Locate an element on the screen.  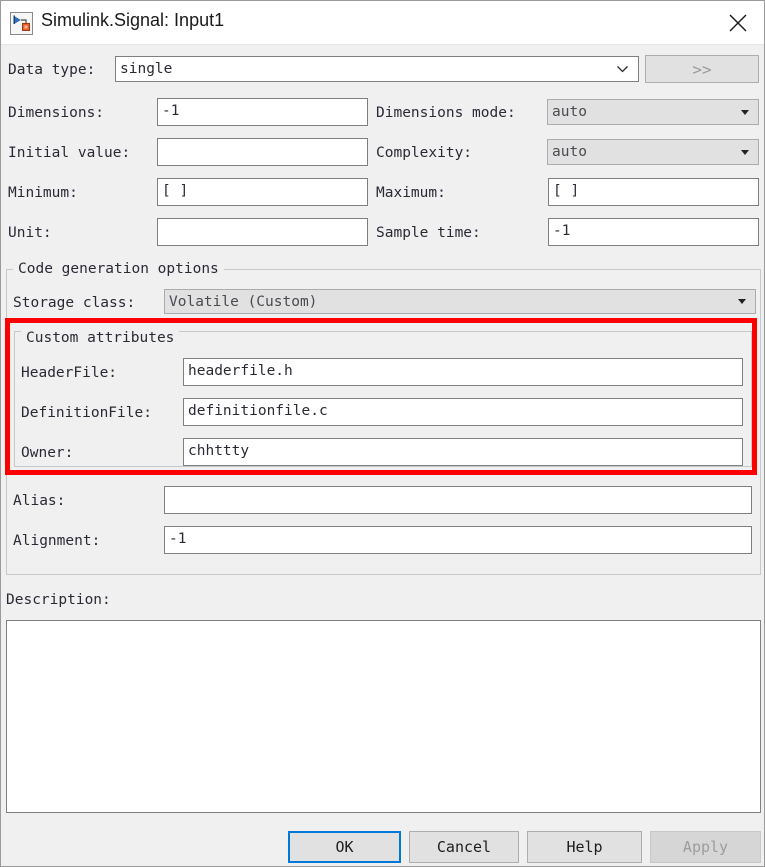
alignment-value: -1 is located at coordinates (178, 539).